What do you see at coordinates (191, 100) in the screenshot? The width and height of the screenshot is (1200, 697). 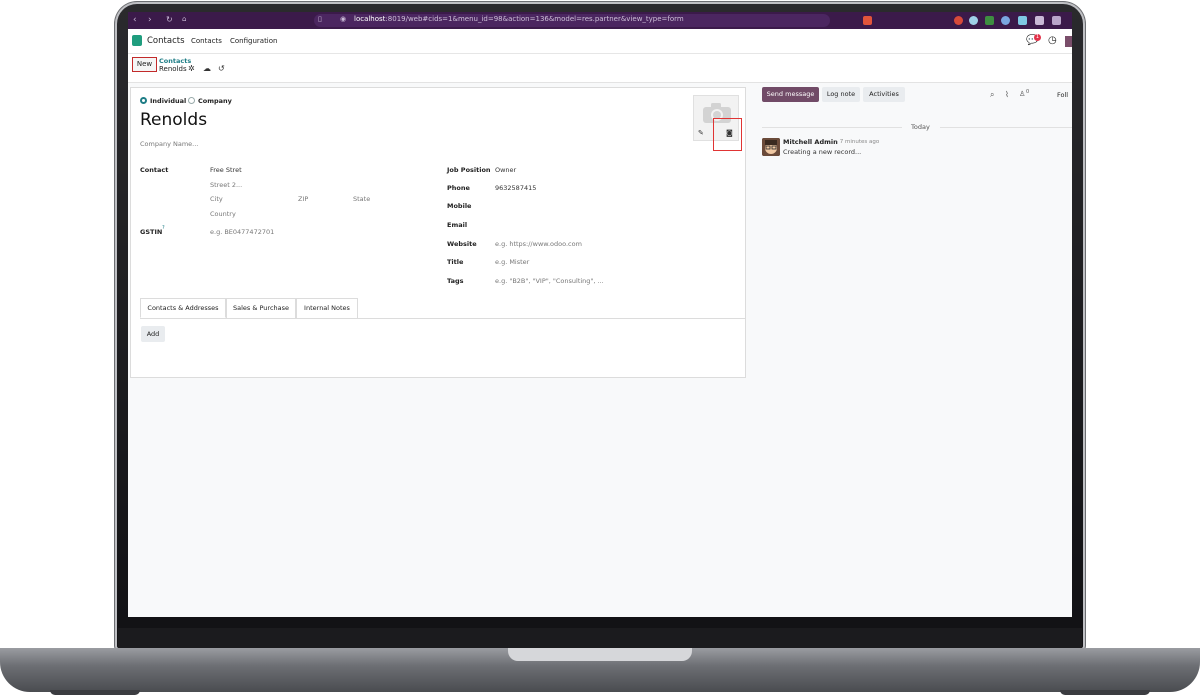 I see `radio-company` at bounding box center [191, 100].